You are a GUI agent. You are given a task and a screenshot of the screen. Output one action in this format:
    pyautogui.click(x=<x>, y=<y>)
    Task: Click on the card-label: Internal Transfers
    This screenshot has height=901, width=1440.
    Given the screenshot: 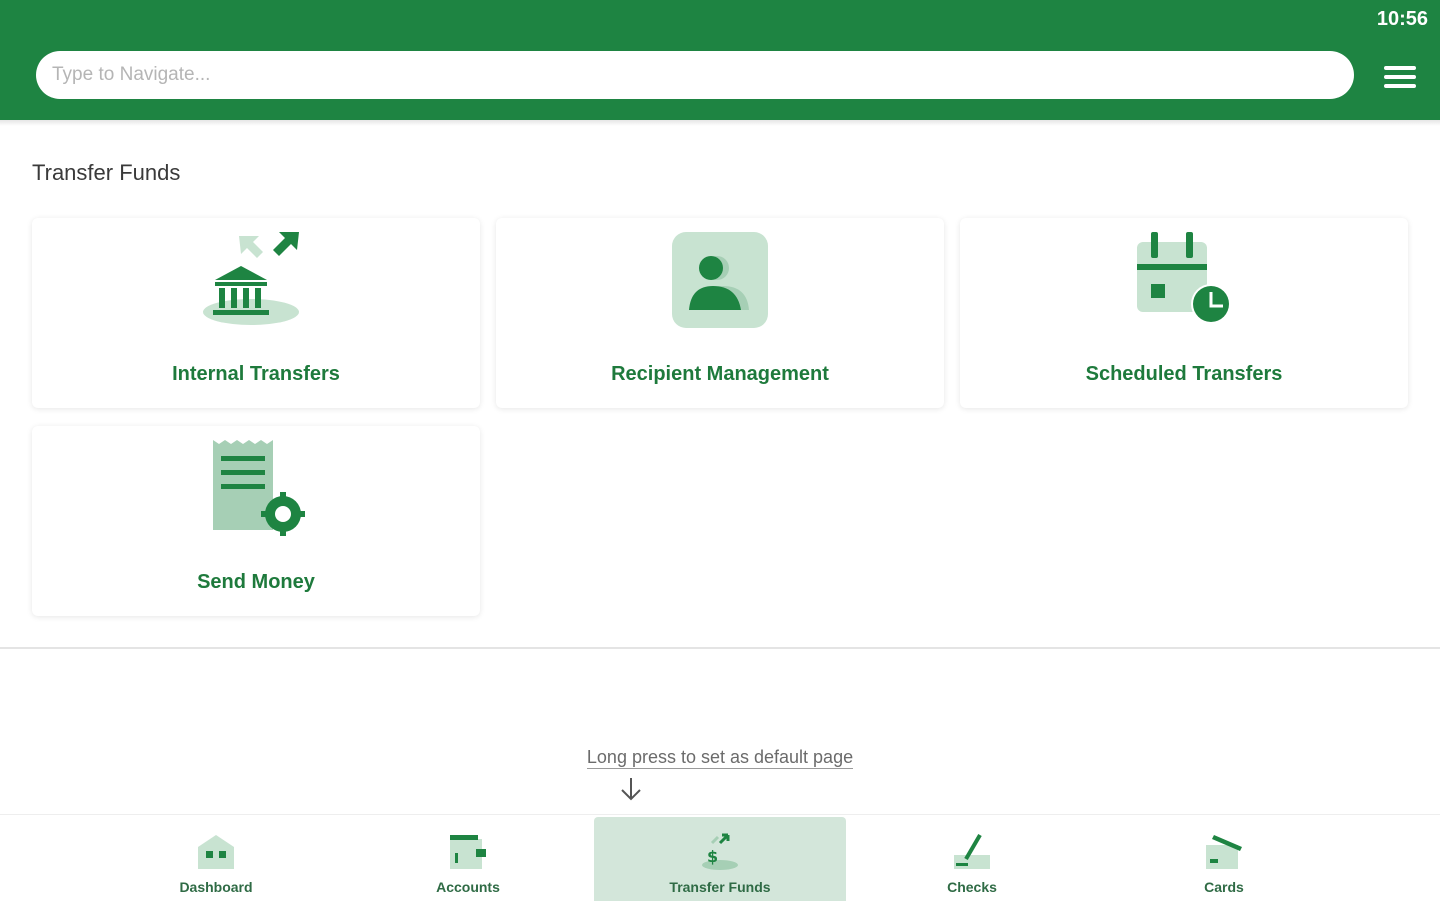 What is the action you would take?
    pyautogui.click(x=256, y=374)
    